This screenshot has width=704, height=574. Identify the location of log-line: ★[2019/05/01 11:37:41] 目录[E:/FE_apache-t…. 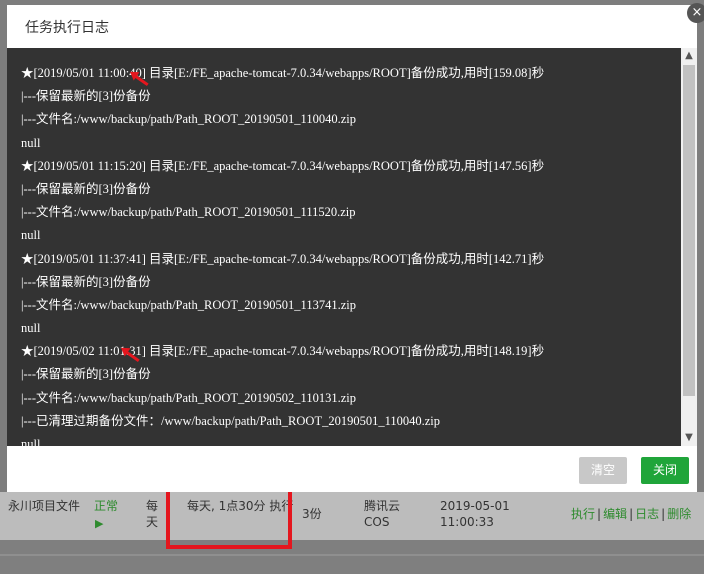
(283, 258).